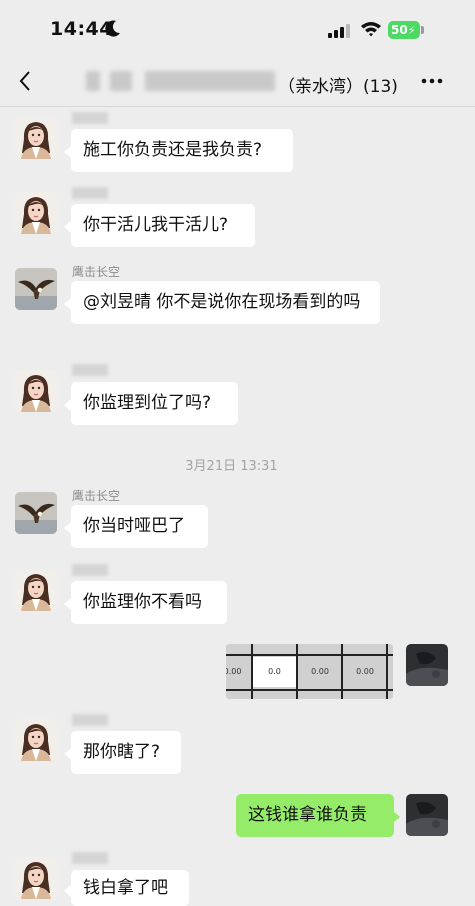  What do you see at coordinates (309, 671) in the screenshot?
I see `image-message: 00.00 0.0 0.00 0.00` at bounding box center [309, 671].